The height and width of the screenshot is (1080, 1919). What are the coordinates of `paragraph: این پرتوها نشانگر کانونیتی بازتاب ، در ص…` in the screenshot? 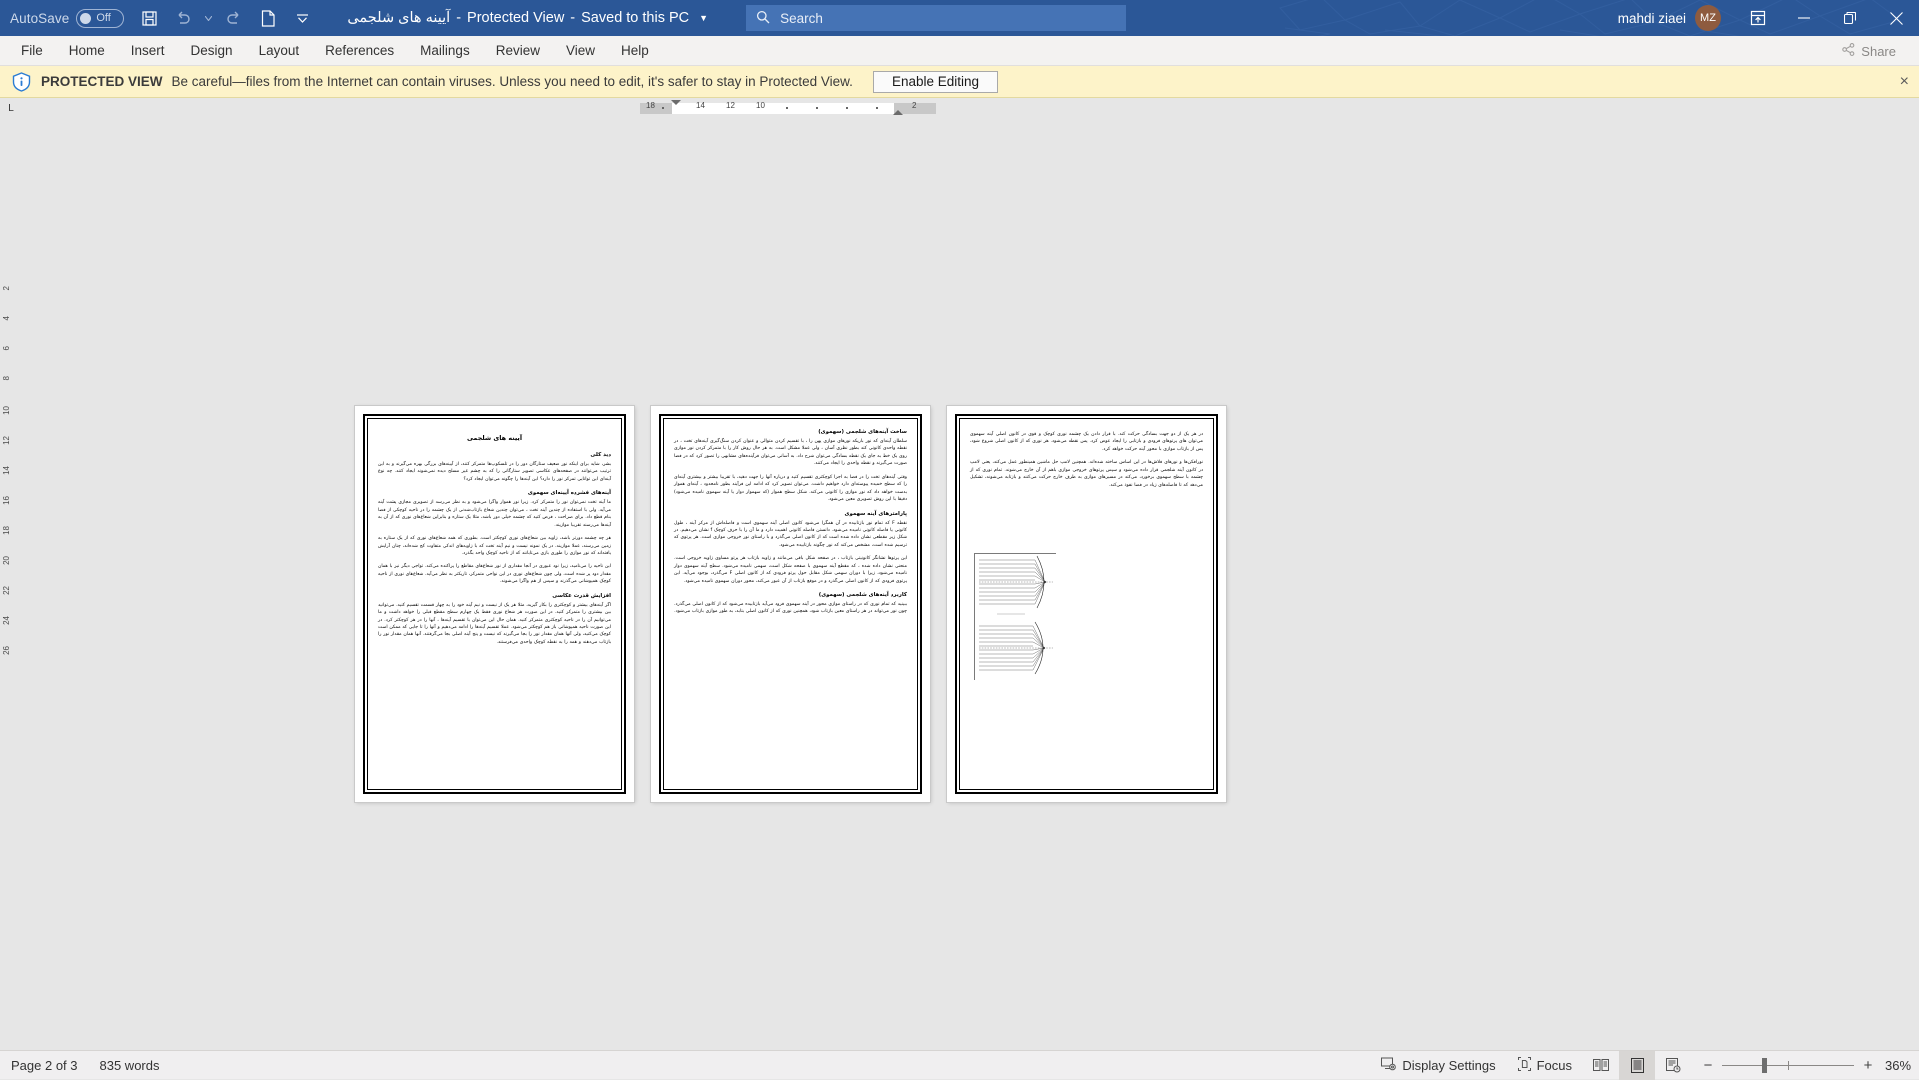 It's located at (790, 570).